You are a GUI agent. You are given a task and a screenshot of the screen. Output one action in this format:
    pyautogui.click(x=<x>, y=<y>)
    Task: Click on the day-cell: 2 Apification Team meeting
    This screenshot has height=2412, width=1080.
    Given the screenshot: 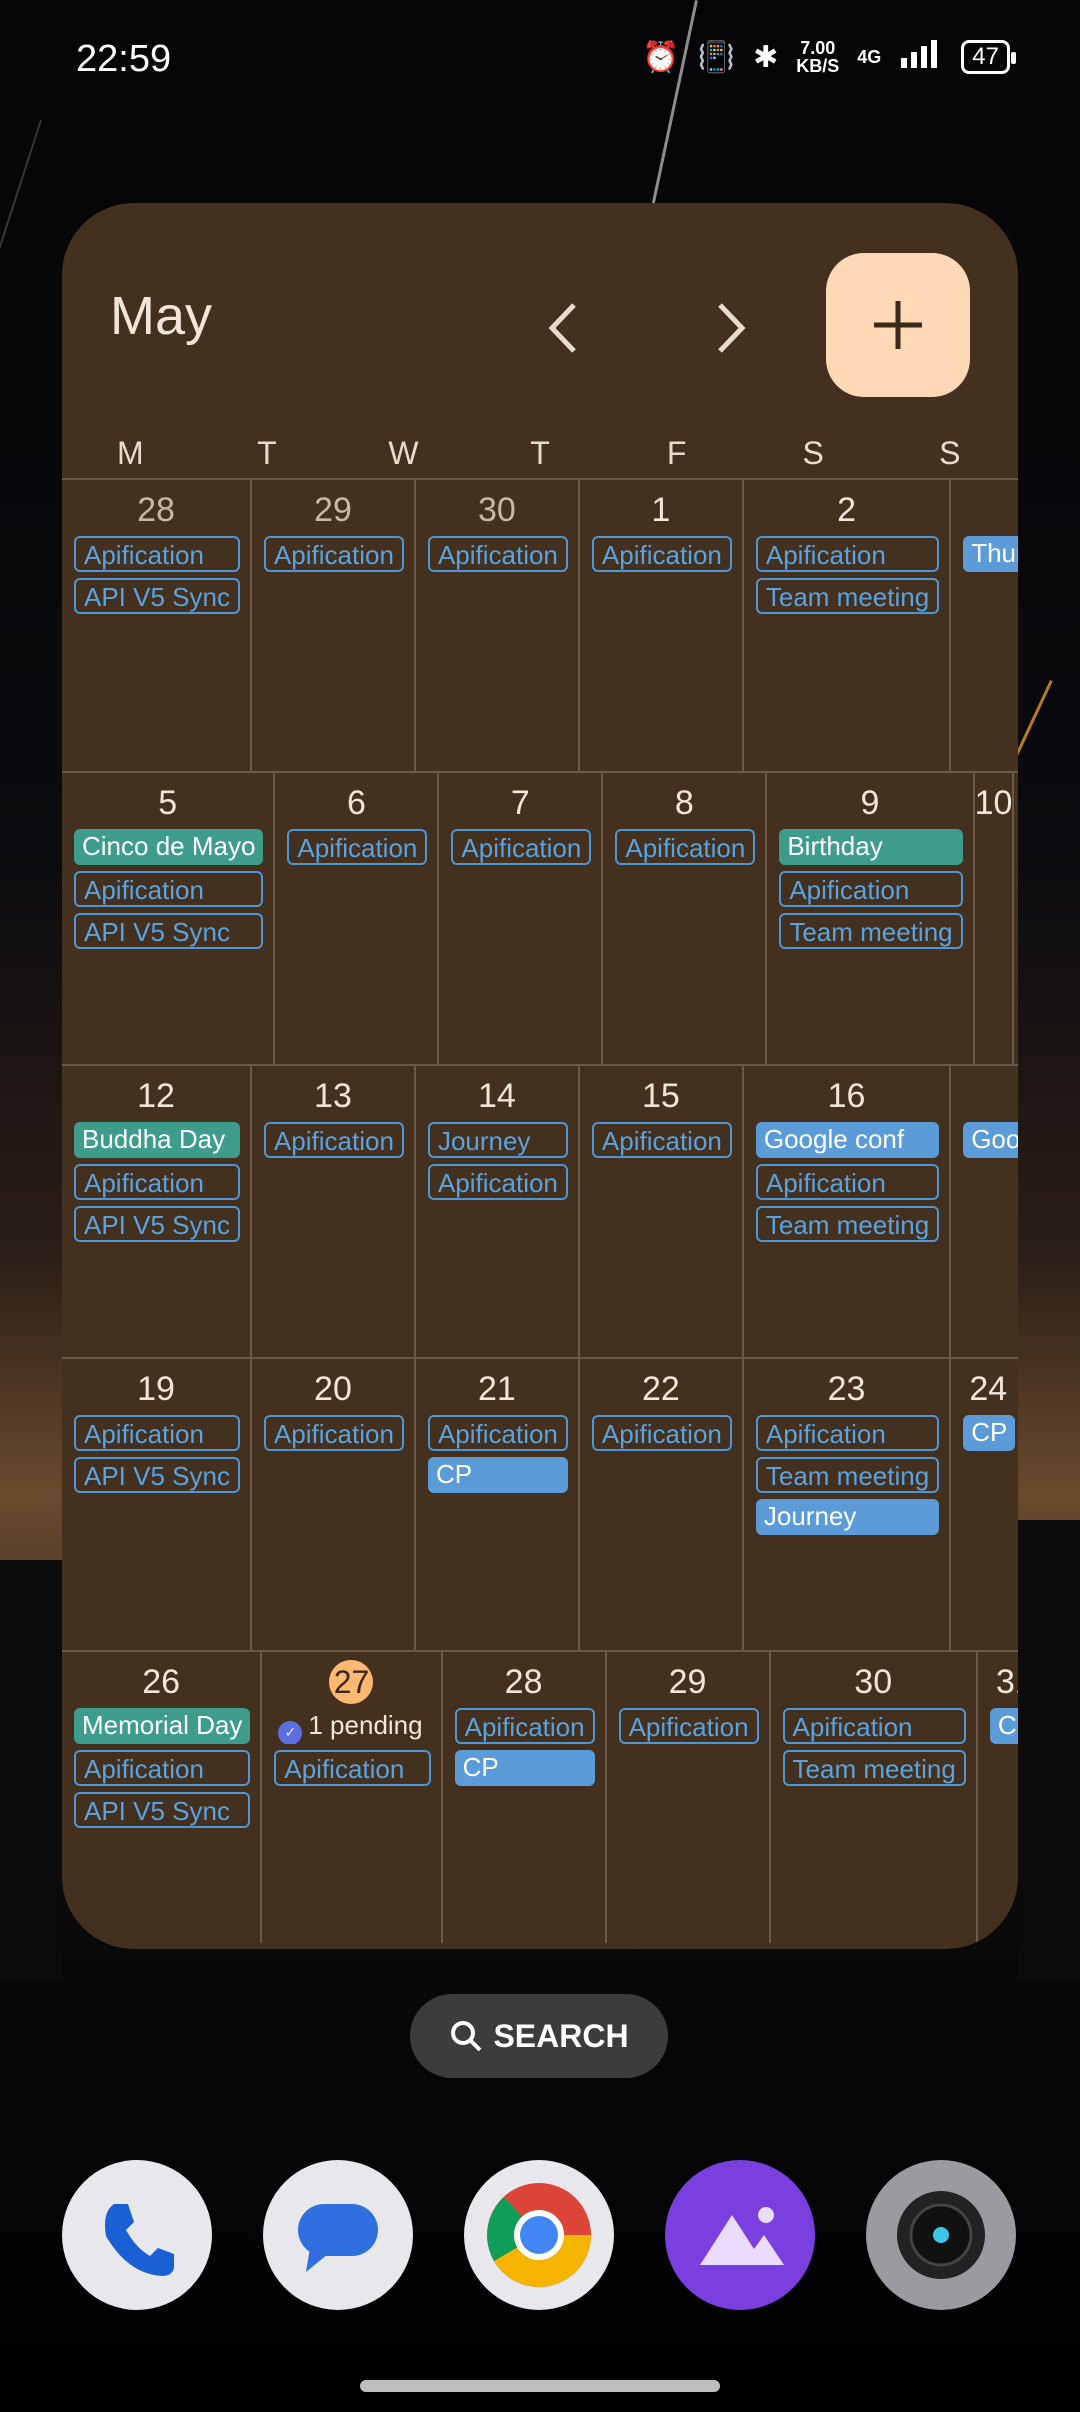 What is the action you would take?
    pyautogui.click(x=845, y=625)
    